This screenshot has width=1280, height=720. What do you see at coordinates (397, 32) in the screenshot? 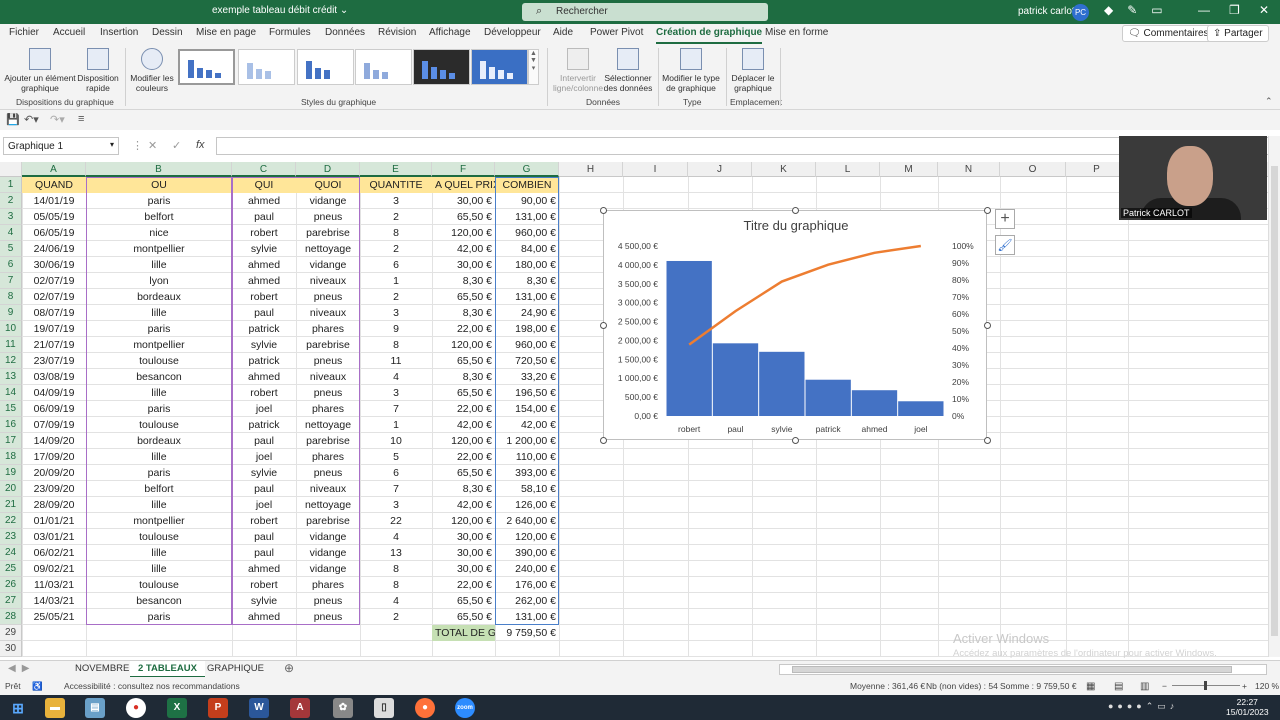
I see `tab-revision: Révision` at bounding box center [397, 32].